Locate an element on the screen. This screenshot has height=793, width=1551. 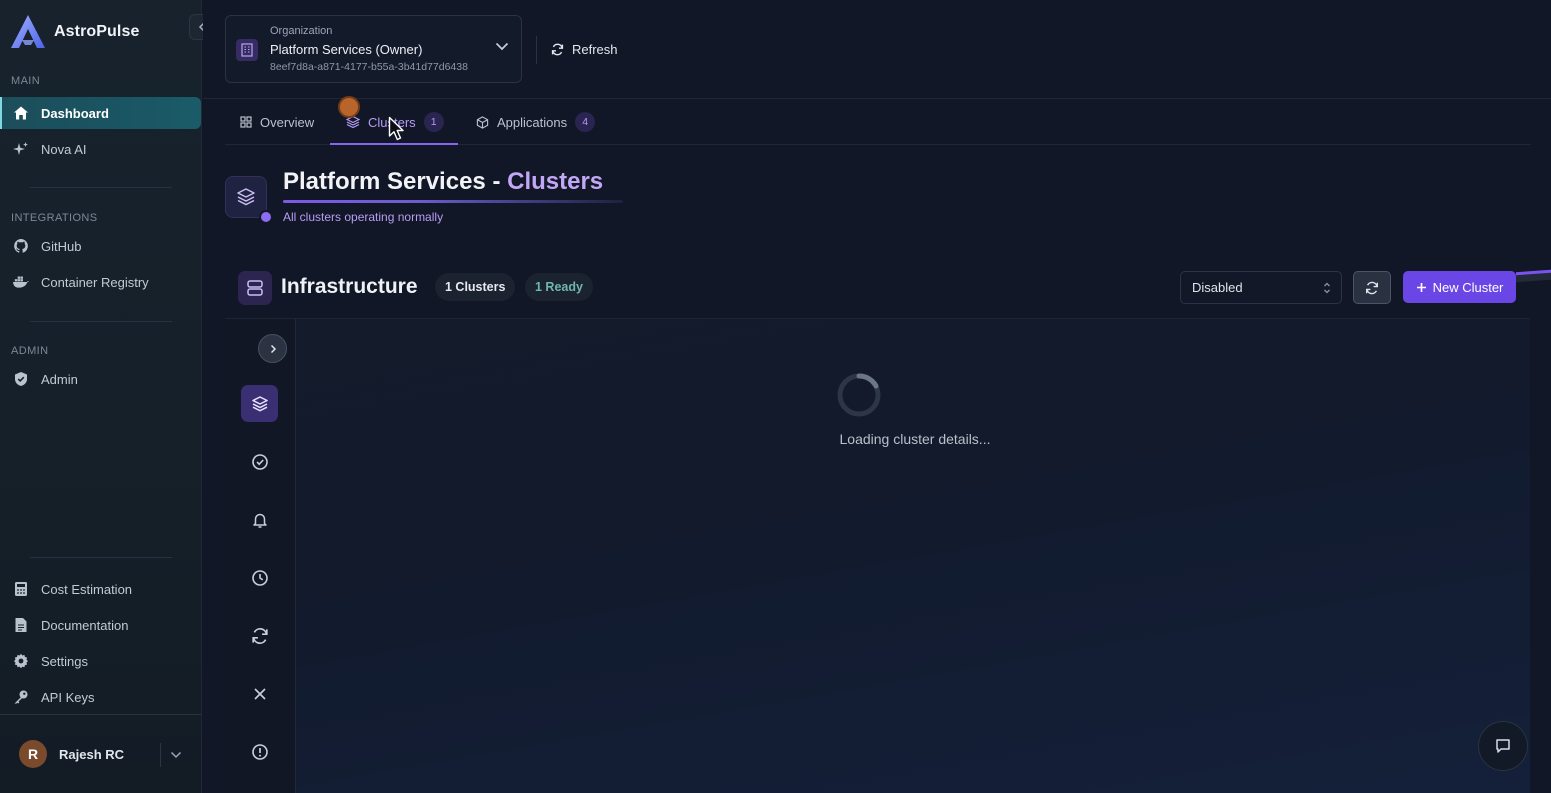
cube-icon is located at coordinates (482, 122).